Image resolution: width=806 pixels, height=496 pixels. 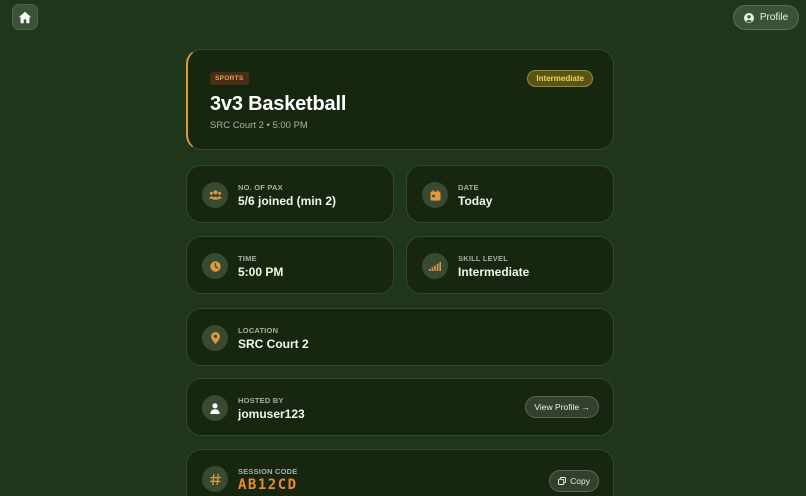 What do you see at coordinates (247, 258) in the screenshot?
I see `time-label: TIME` at bounding box center [247, 258].